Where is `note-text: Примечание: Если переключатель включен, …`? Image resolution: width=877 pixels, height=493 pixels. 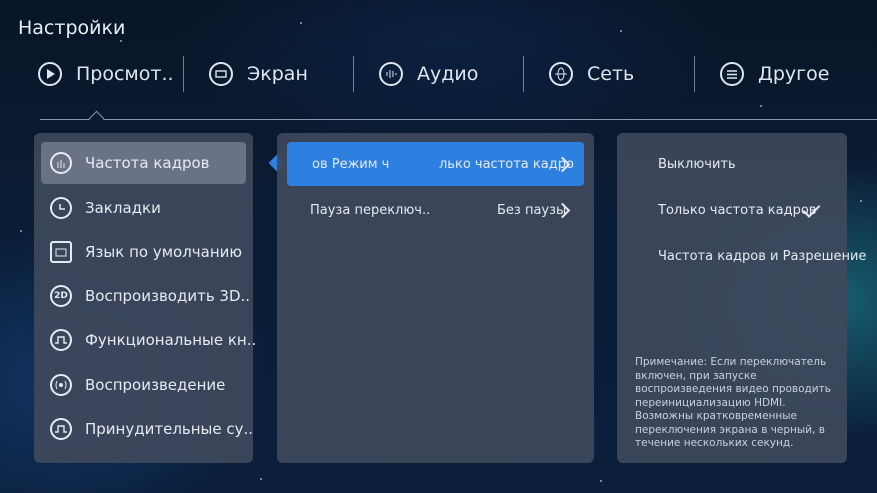
note-text: Примечание: Если переключатель включен, … is located at coordinates (733, 402).